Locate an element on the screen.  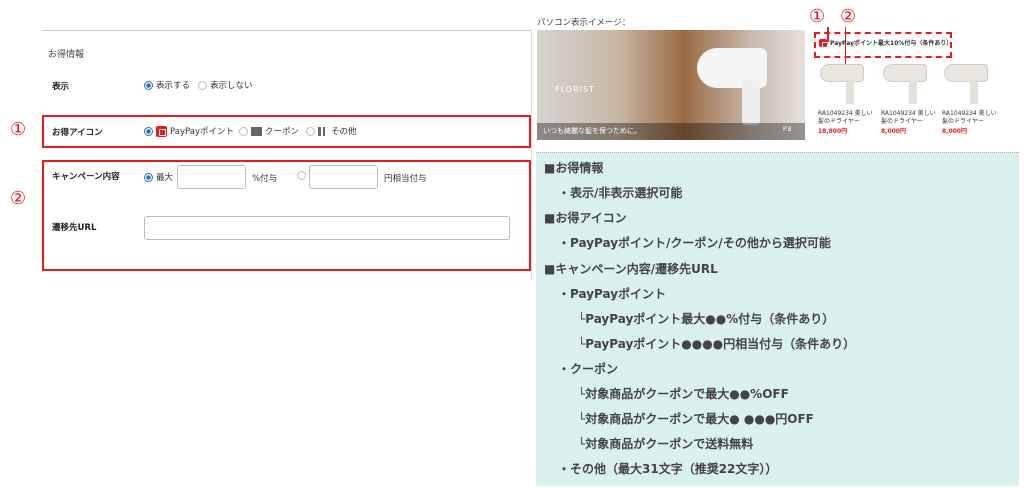
product-card: RA1049234 美しい髪のドライヤー 18,800円 is located at coordinates (848, 99).